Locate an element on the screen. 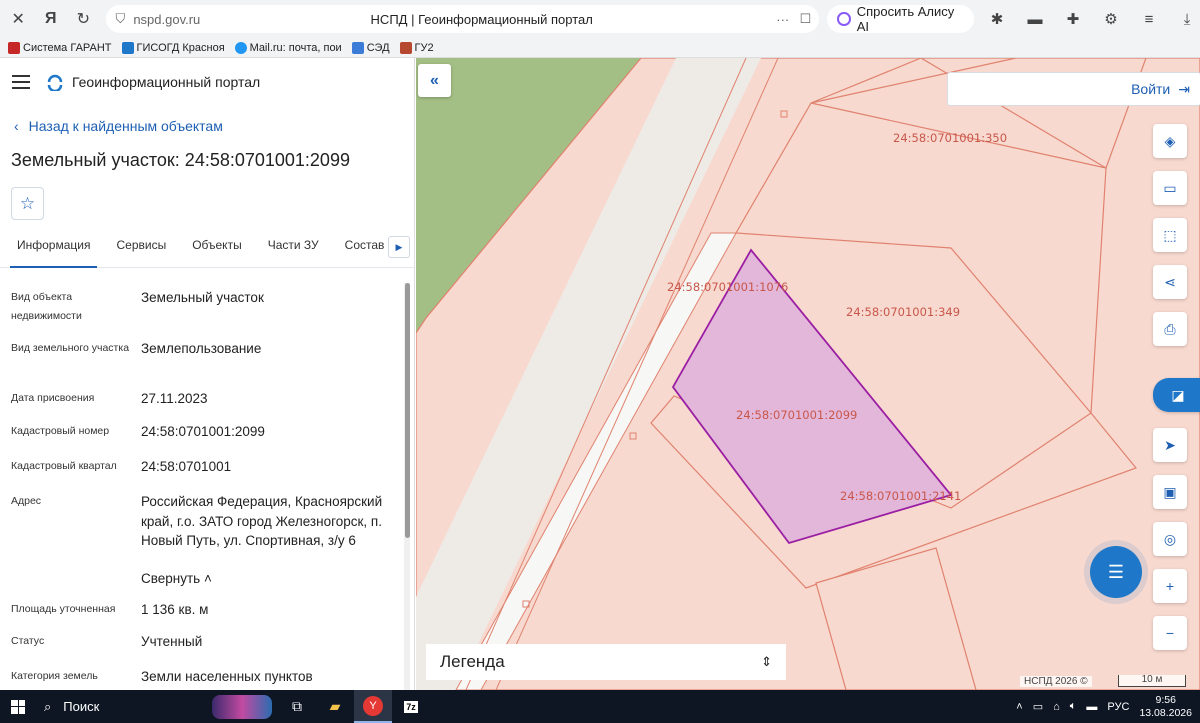 This screenshot has height=723, width=1200. chevron-updown-icon: ⇕ is located at coordinates (766, 661).